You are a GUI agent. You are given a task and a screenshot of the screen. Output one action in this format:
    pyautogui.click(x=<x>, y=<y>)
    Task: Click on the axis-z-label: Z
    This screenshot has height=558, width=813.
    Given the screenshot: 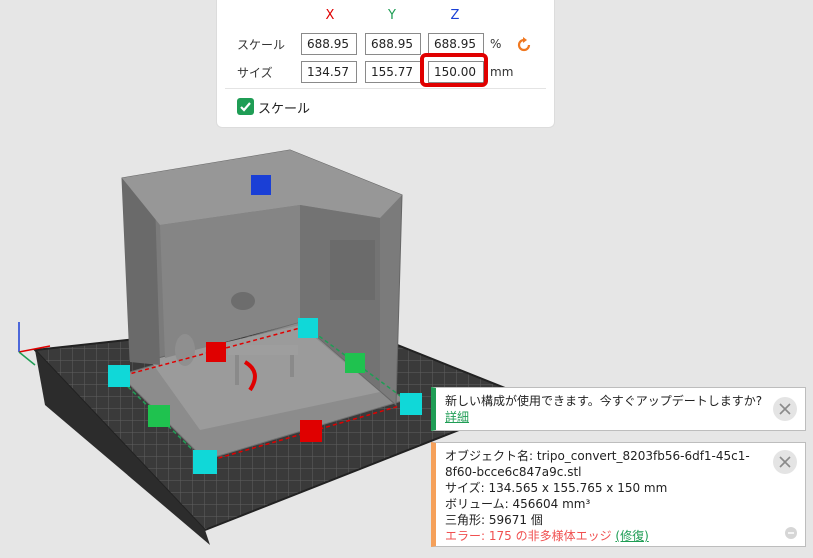 What is the action you would take?
    pyautogui.click(x=455, y=15)
    